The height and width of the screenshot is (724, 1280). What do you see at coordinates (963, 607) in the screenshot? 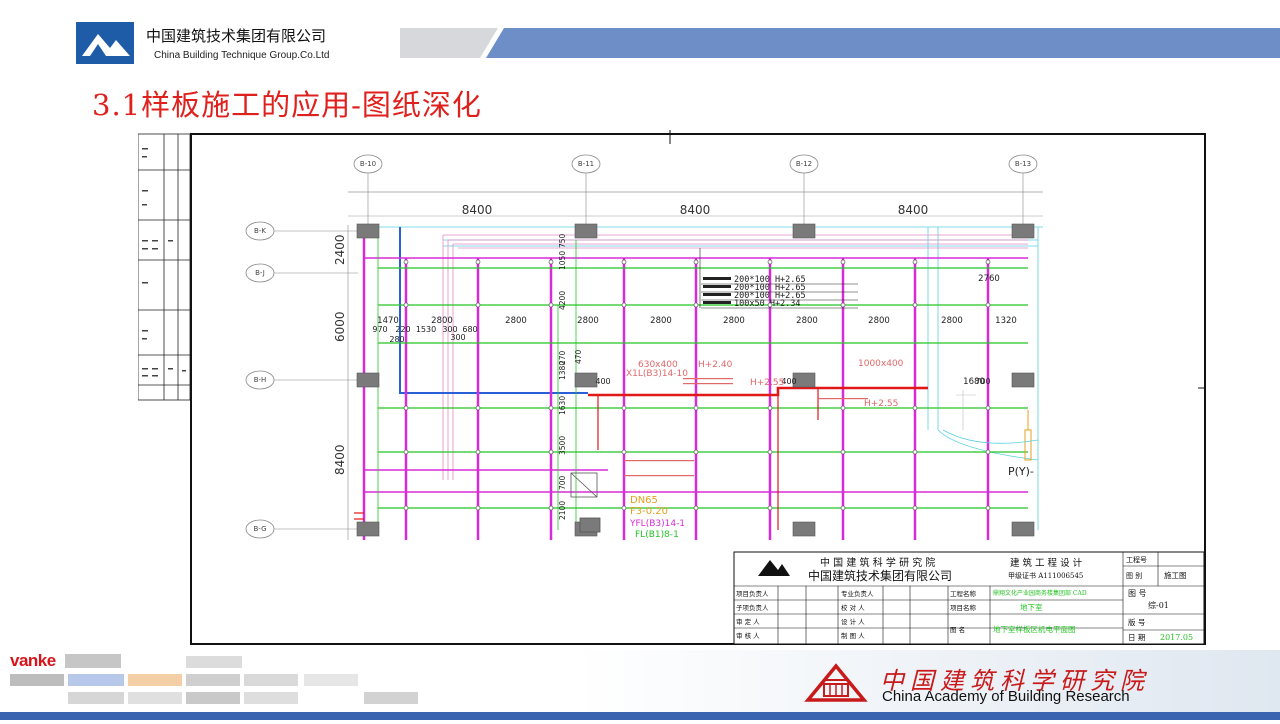
I see `sub-label: 项目名称` at bounding box center [963, 607].